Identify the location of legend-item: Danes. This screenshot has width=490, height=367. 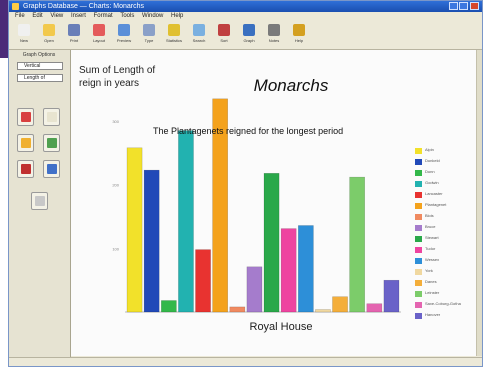
(445, 283).